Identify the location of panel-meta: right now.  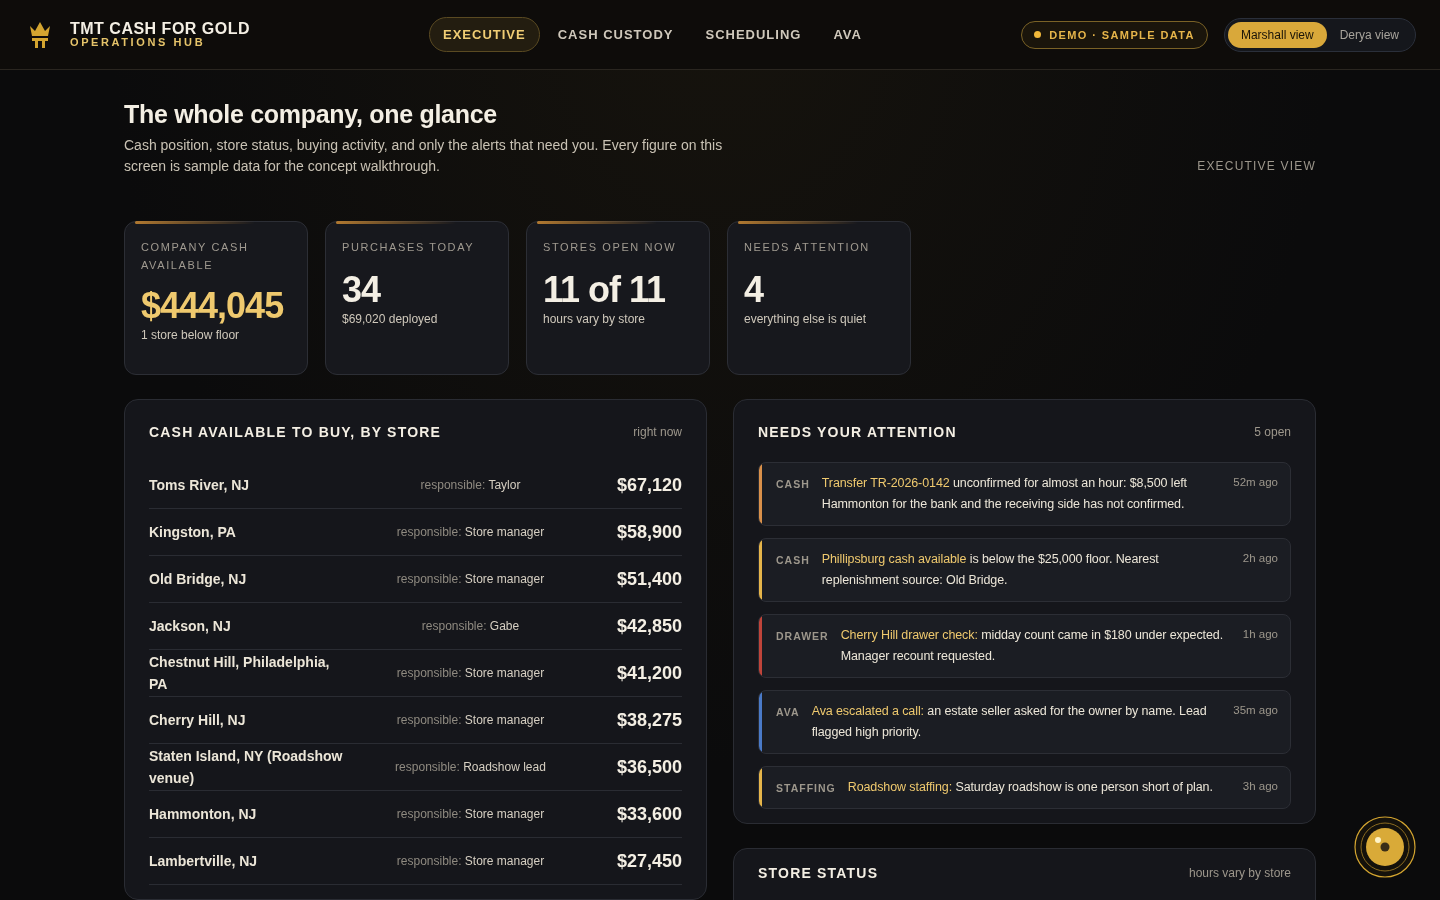
(657, 432).